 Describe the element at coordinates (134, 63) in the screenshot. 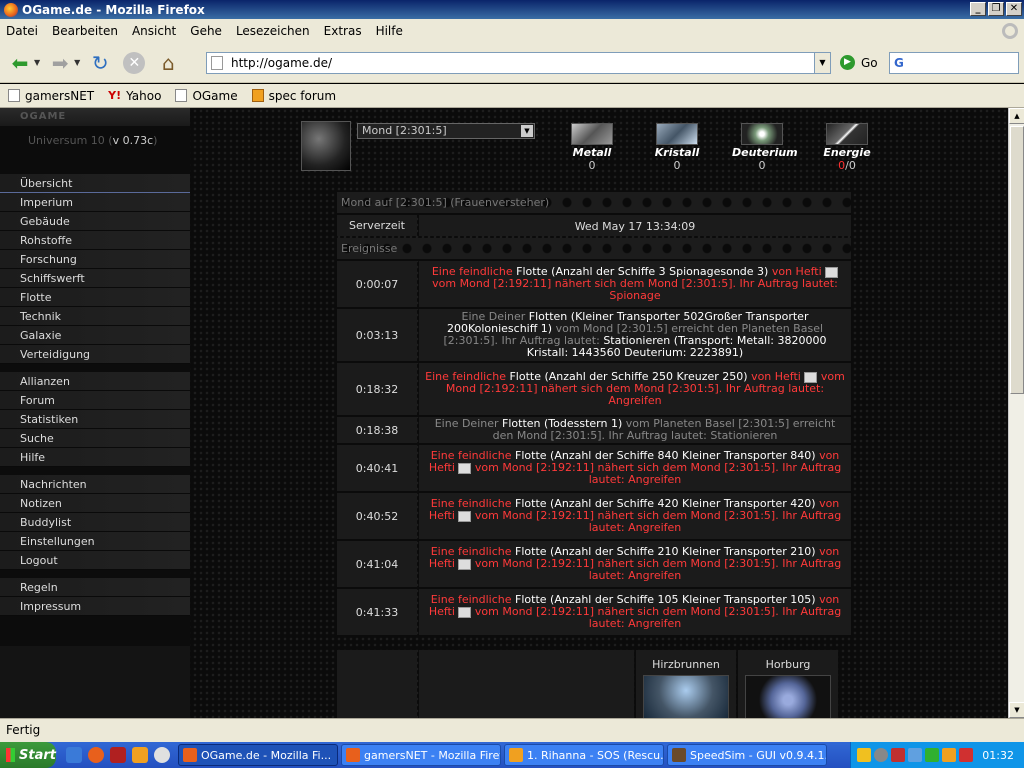

I see `stop-button: ✕` at that location.